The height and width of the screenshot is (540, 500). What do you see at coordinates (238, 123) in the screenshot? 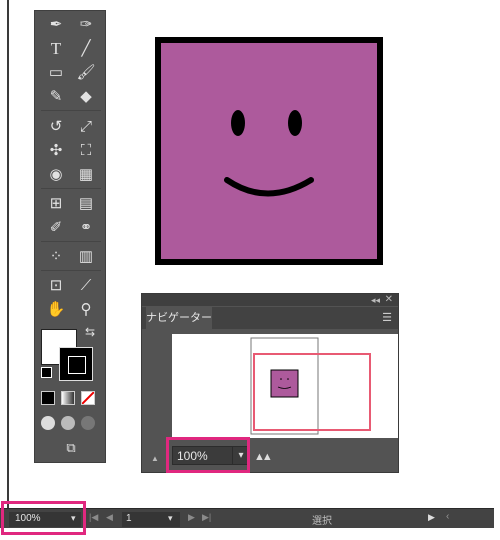
I see `left-eye` at bounding box center [238, 123].